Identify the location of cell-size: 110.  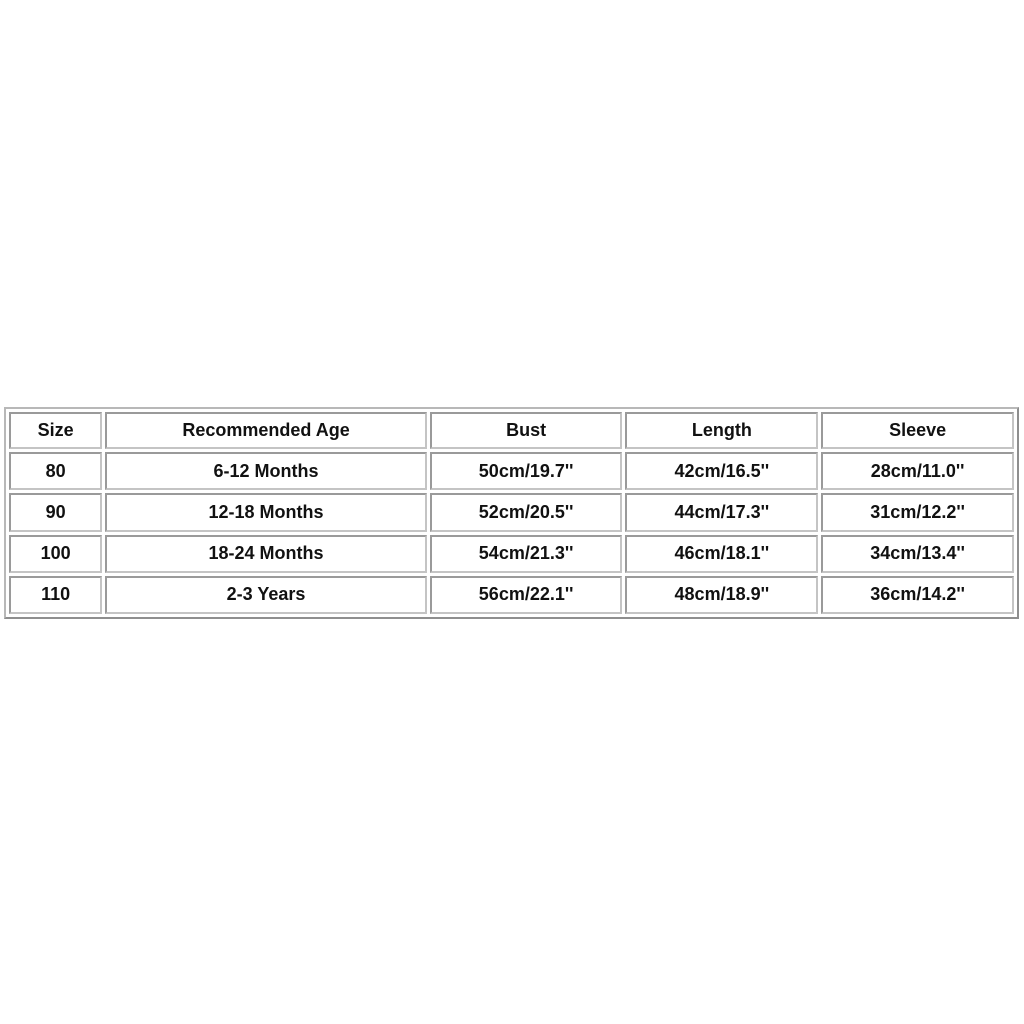
(56, 594).